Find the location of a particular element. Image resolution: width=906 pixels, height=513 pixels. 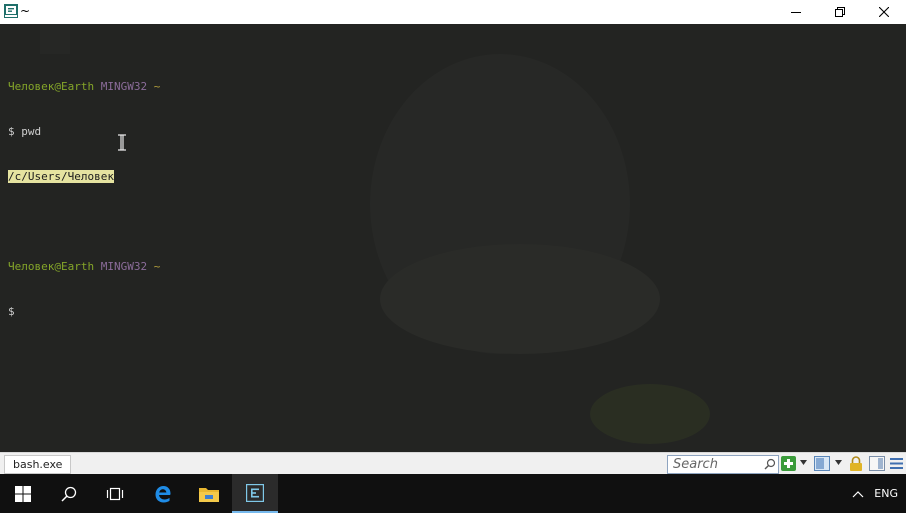

window-title: ~ is located at coordinates (25, 11).